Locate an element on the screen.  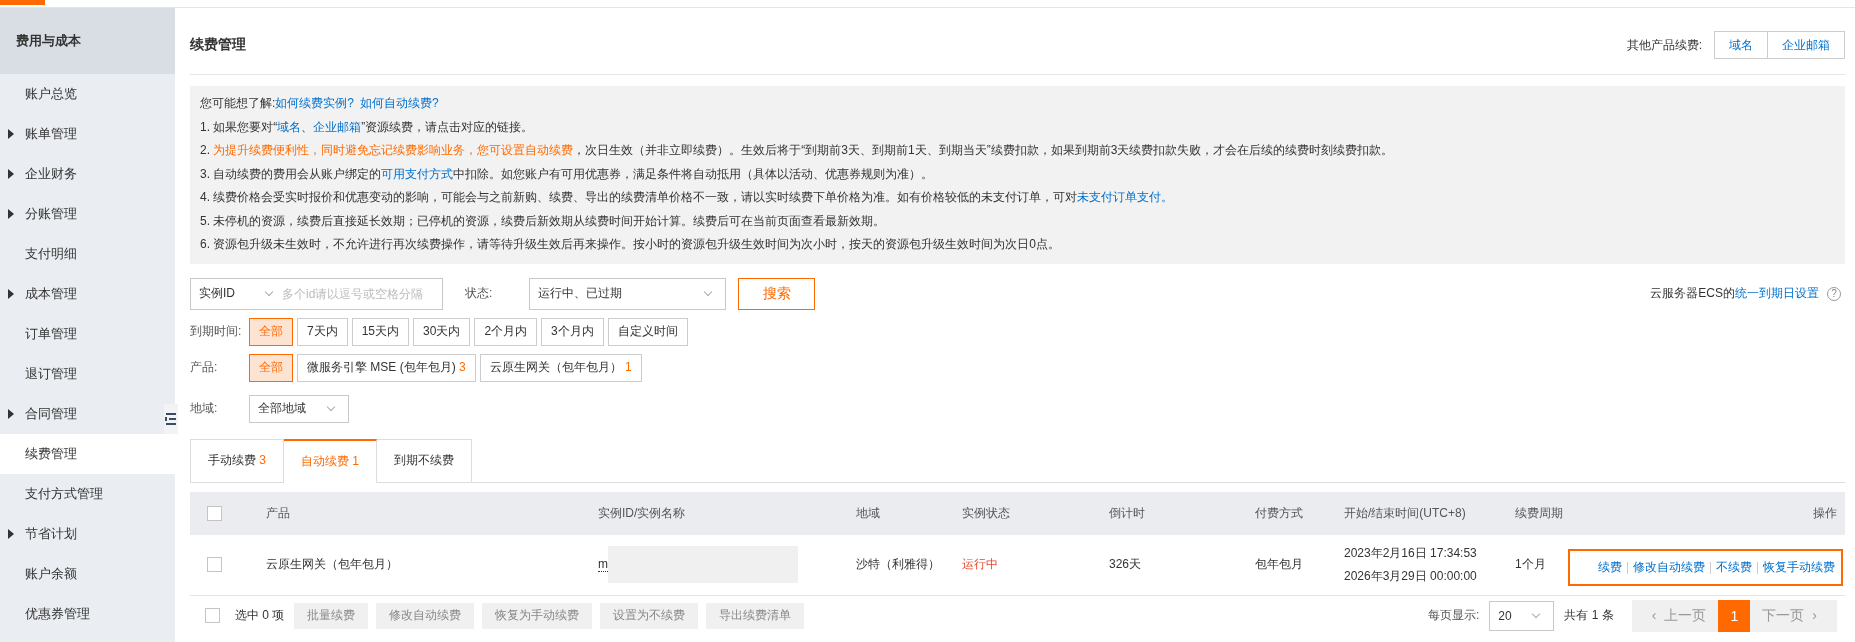
column-header: 开始/结束时间(UTC+8) is located at coordinates (1405, 513).